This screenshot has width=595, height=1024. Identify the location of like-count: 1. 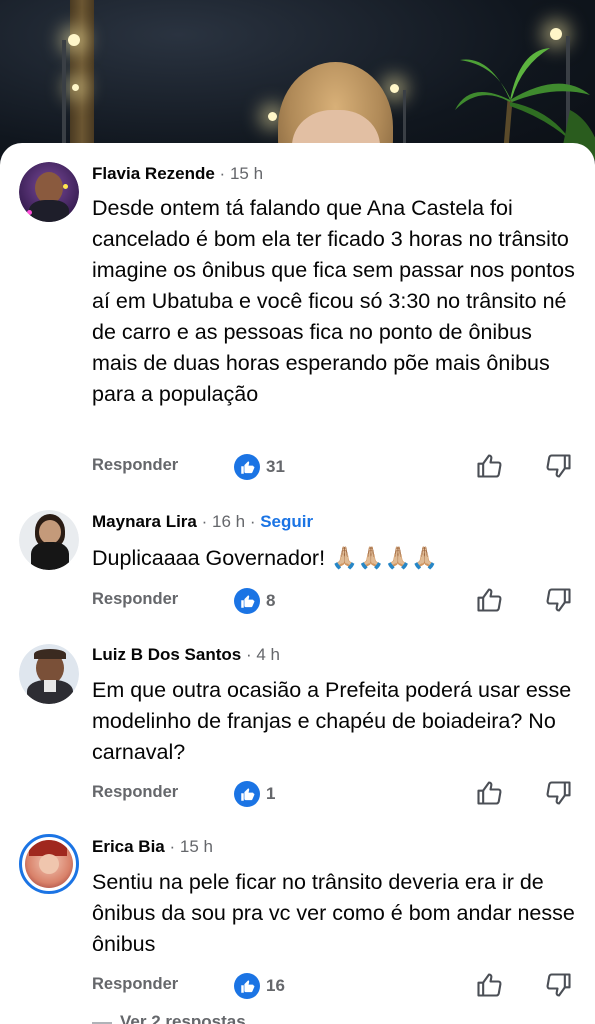
(271, 793).